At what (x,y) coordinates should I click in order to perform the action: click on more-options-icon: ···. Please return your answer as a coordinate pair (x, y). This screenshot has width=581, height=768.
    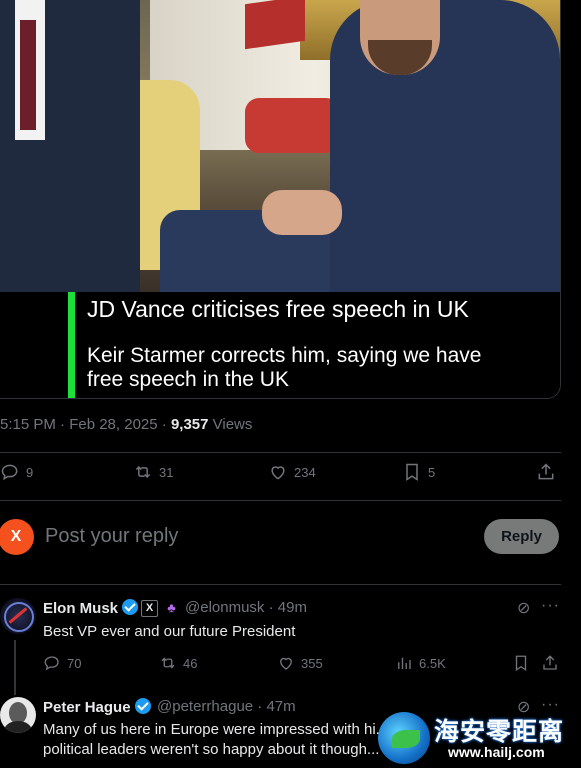
    Looking at the image, I should click on (550, 606).